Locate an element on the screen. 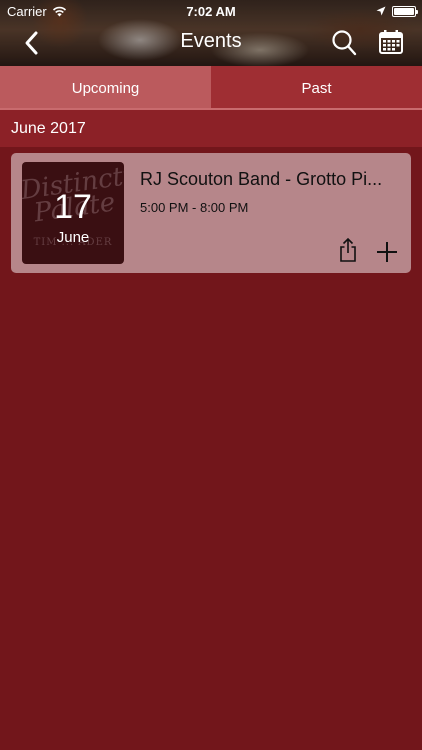  tab-past: Past is located at coordinates (316, 88).